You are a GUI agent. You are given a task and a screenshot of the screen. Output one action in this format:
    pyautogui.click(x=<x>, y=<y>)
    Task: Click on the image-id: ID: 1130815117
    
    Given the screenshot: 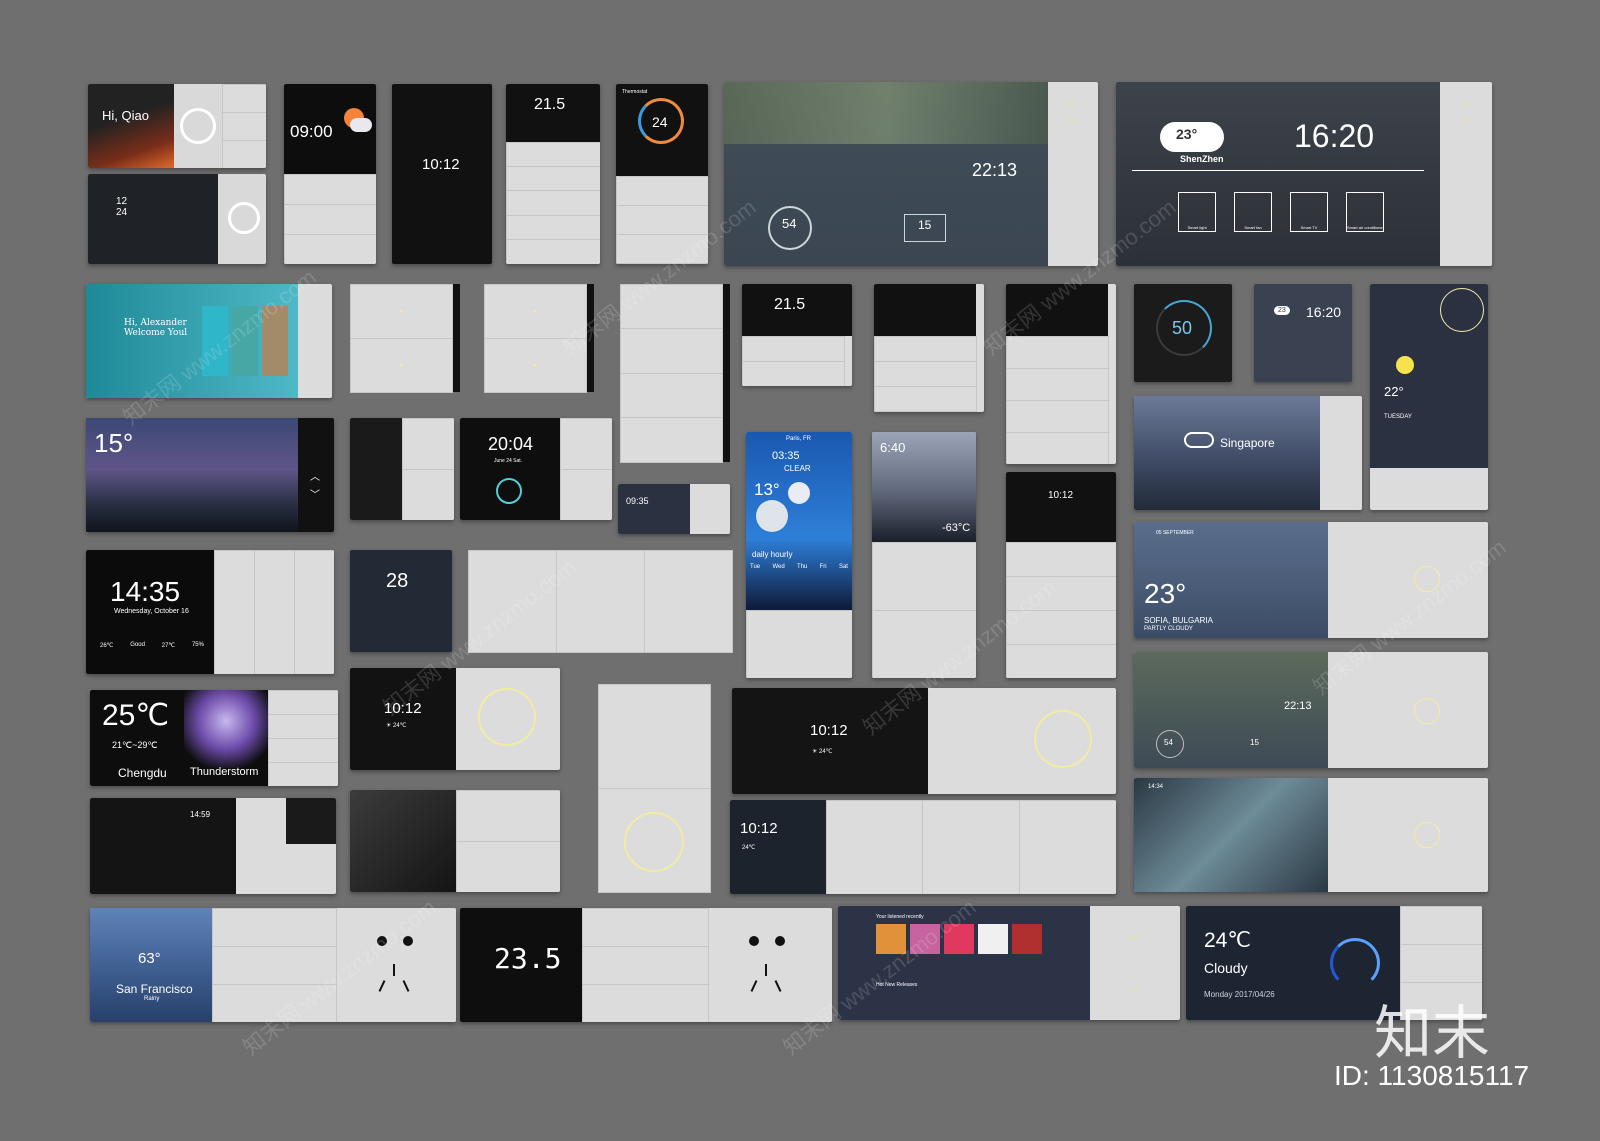 What is the action you would take?
    pyautogui.click(x=1432, y=1075)
    